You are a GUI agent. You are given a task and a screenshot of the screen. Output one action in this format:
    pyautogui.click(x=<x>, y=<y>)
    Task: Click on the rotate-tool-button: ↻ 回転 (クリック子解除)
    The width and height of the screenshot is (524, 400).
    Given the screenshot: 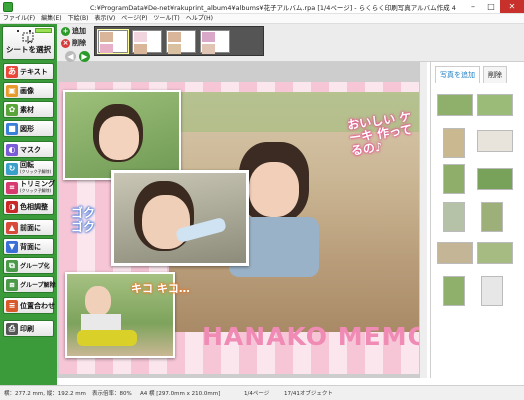 What is the action you would take?
    pyautogui.click(x=28, y=168)
    